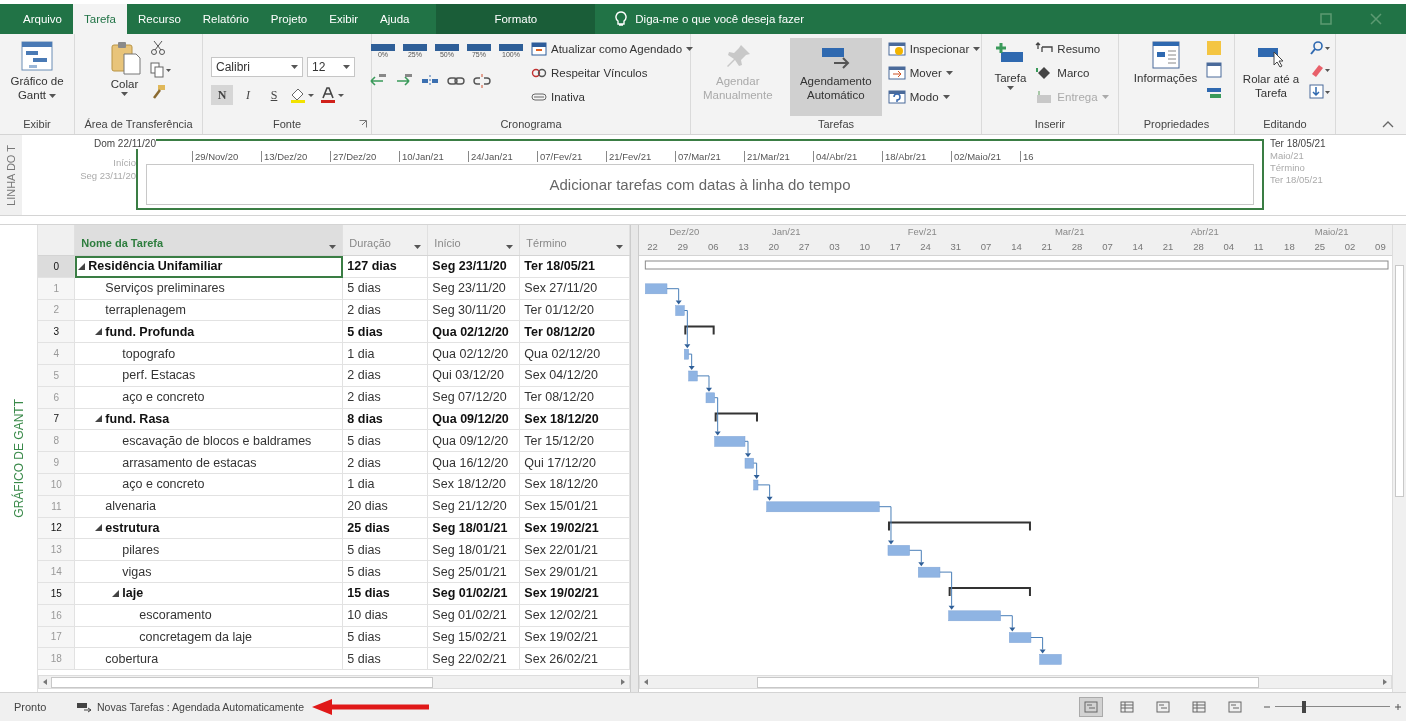 The image size is (1406, 721). What do you see at coordinates (209, 441) in the screenshot?
I see `task-name-cell: escavação de blocos e baldrames` at bounding box center [209, 441].